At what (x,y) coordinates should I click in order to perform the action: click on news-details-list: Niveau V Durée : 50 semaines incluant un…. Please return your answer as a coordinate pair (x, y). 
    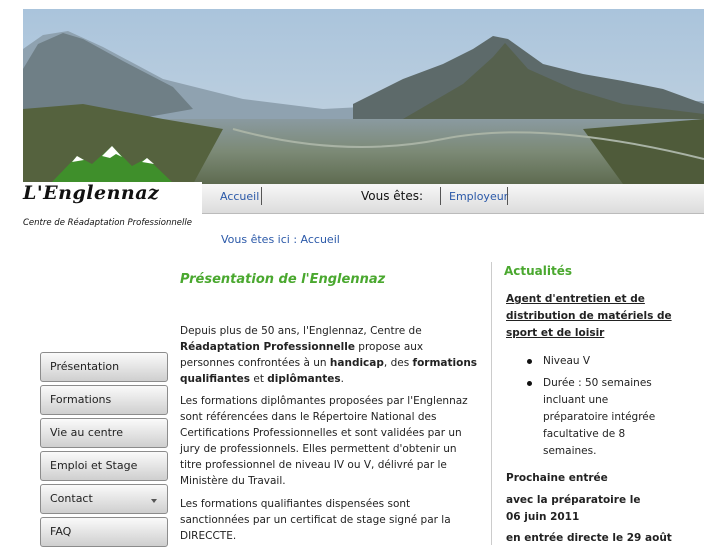
    Looking at the image, I should click on (597, 409).